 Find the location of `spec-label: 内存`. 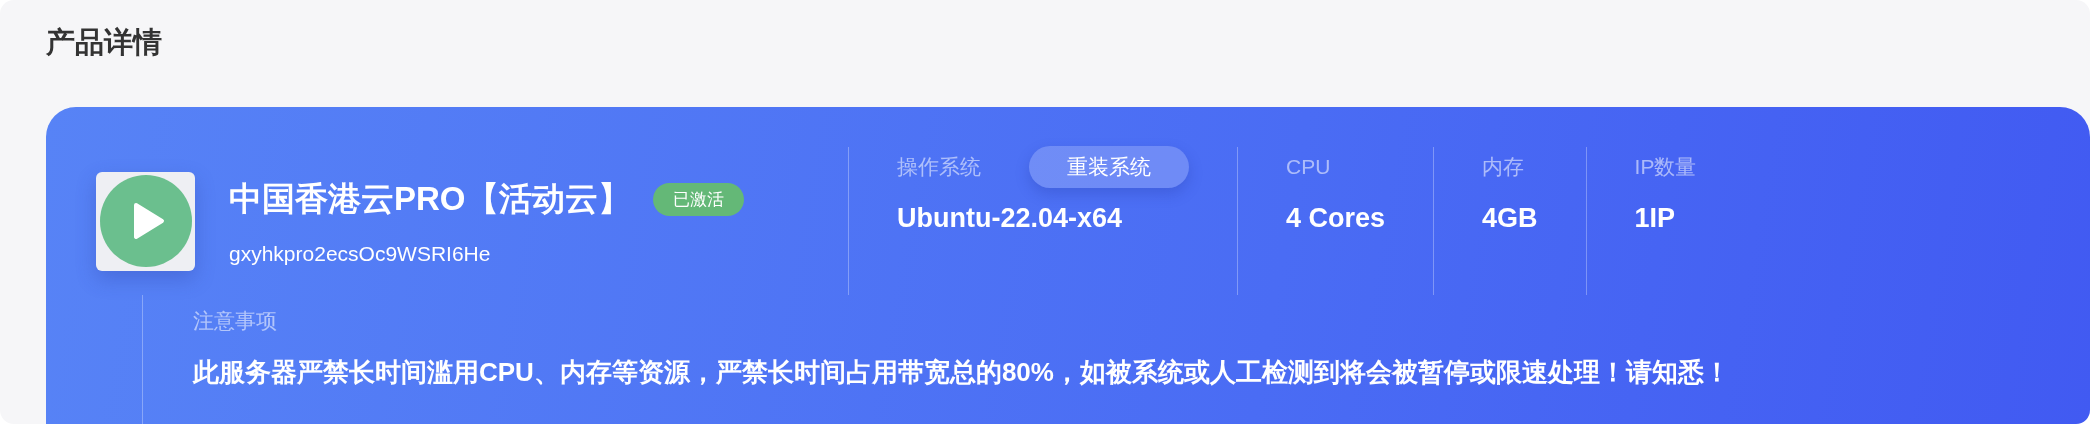

spec-label: 内存 is located at coordinates (1503, 167).